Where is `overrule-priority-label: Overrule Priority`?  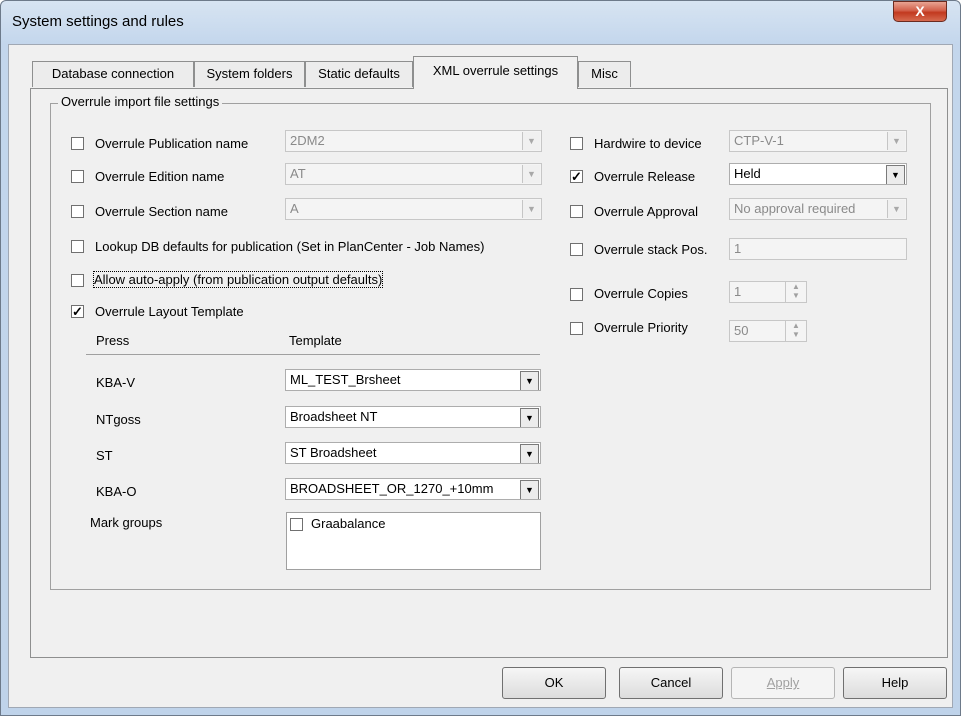
overrule-priority-label: Overrule Priority is located at coordinates (641, 327).